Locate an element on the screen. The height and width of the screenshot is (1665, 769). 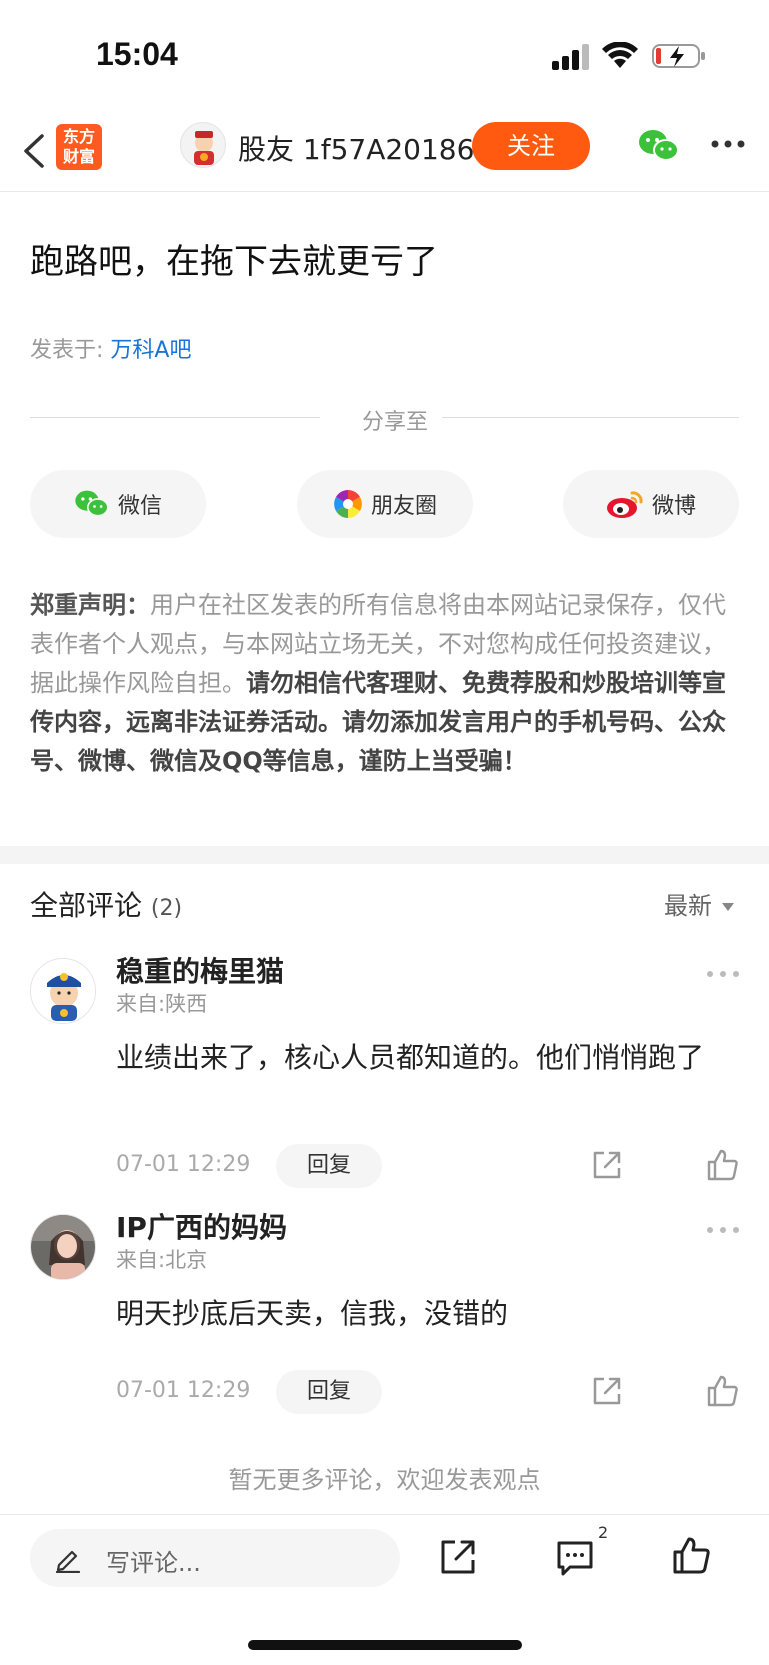
author-avatar is located at coordinates (203, 145).